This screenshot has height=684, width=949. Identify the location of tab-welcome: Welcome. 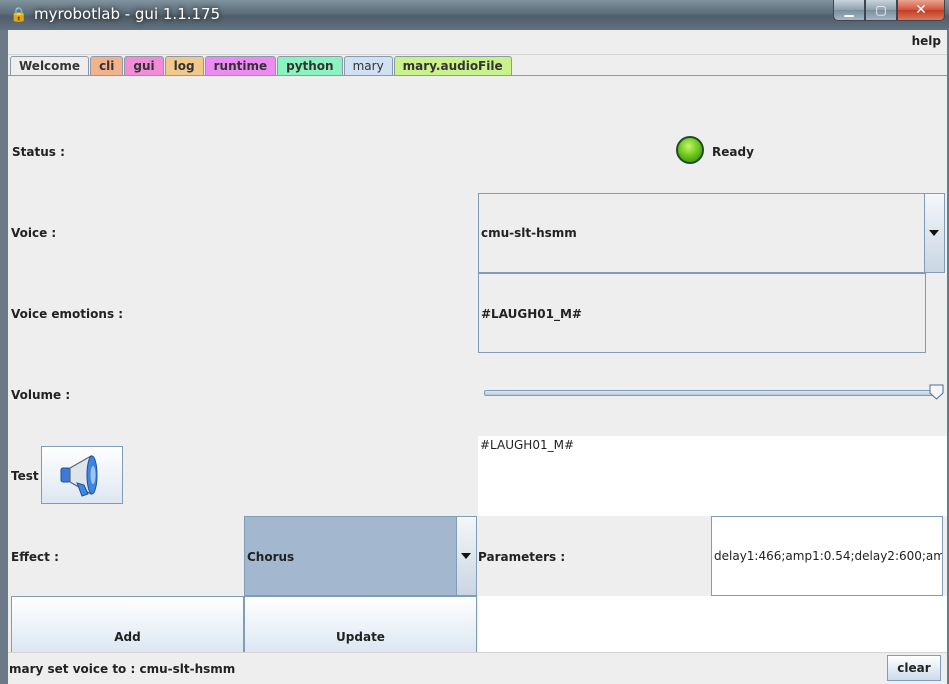
(50, 65).